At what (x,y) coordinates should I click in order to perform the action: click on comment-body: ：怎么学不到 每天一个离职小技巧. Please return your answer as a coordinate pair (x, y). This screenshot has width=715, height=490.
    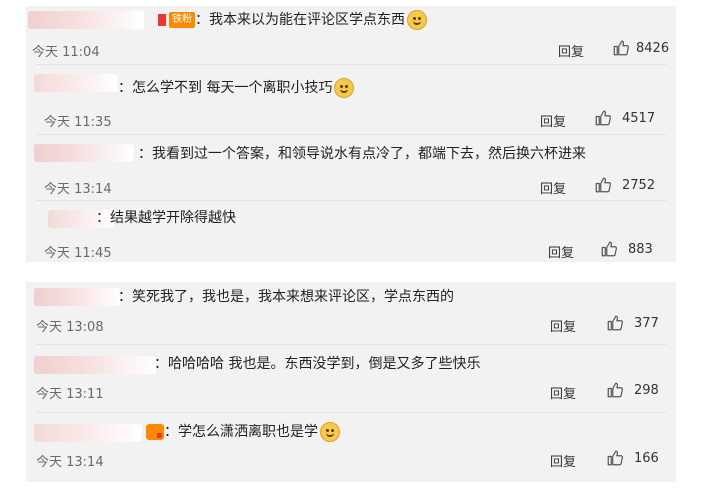
    Looking at the image, I should click on (236, 88).